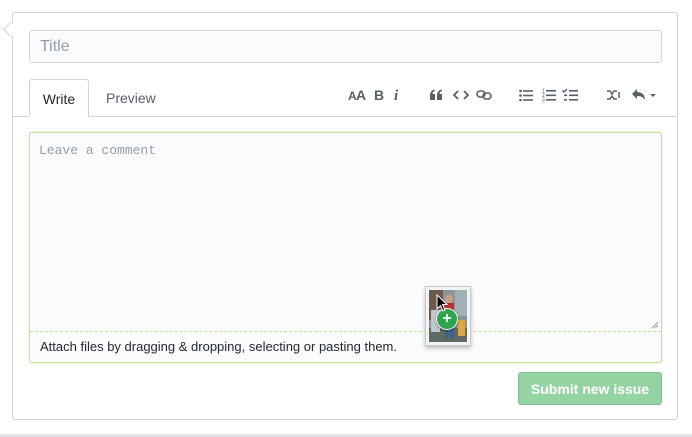 Image resolution: width=692 pixels, height=437 pixels. I want to click on header-icon: A A, so click(357, 95).